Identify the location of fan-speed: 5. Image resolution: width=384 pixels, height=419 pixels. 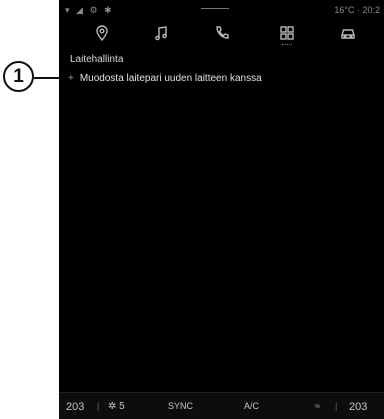
(122, 406).